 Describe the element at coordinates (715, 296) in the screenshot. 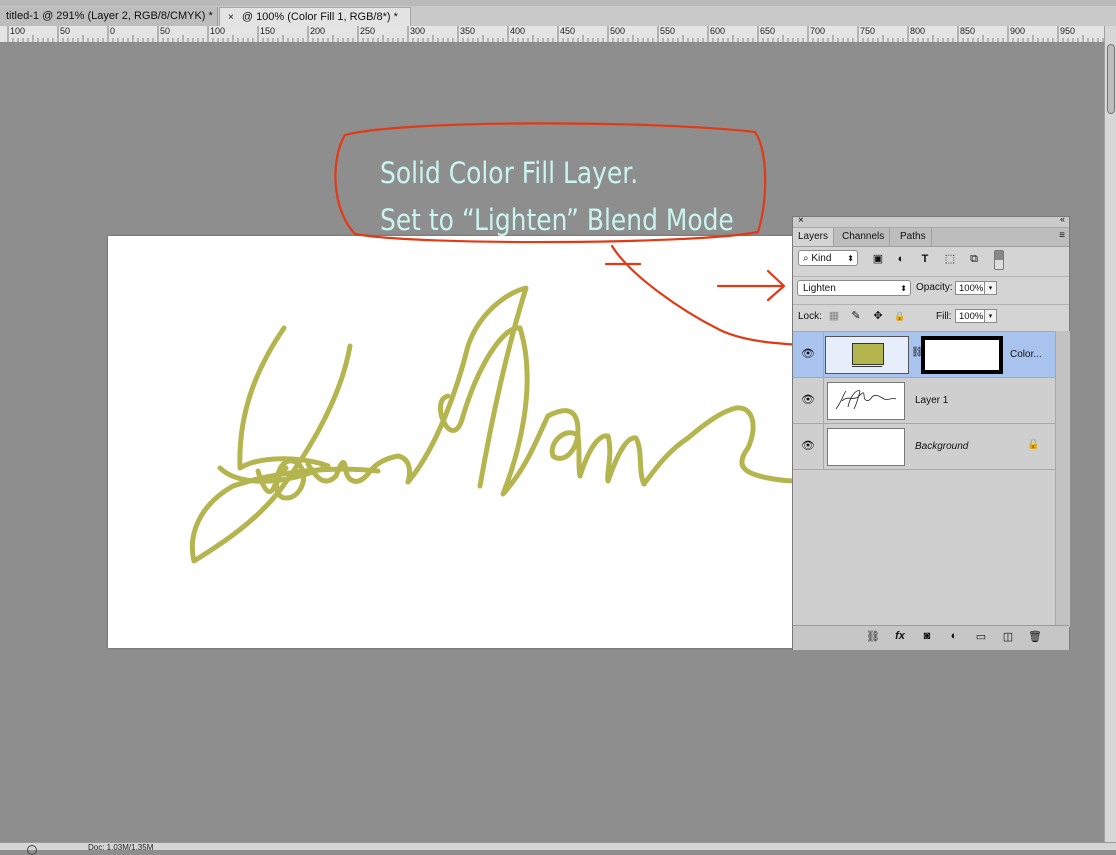

I see `callout-pointer` at that location.